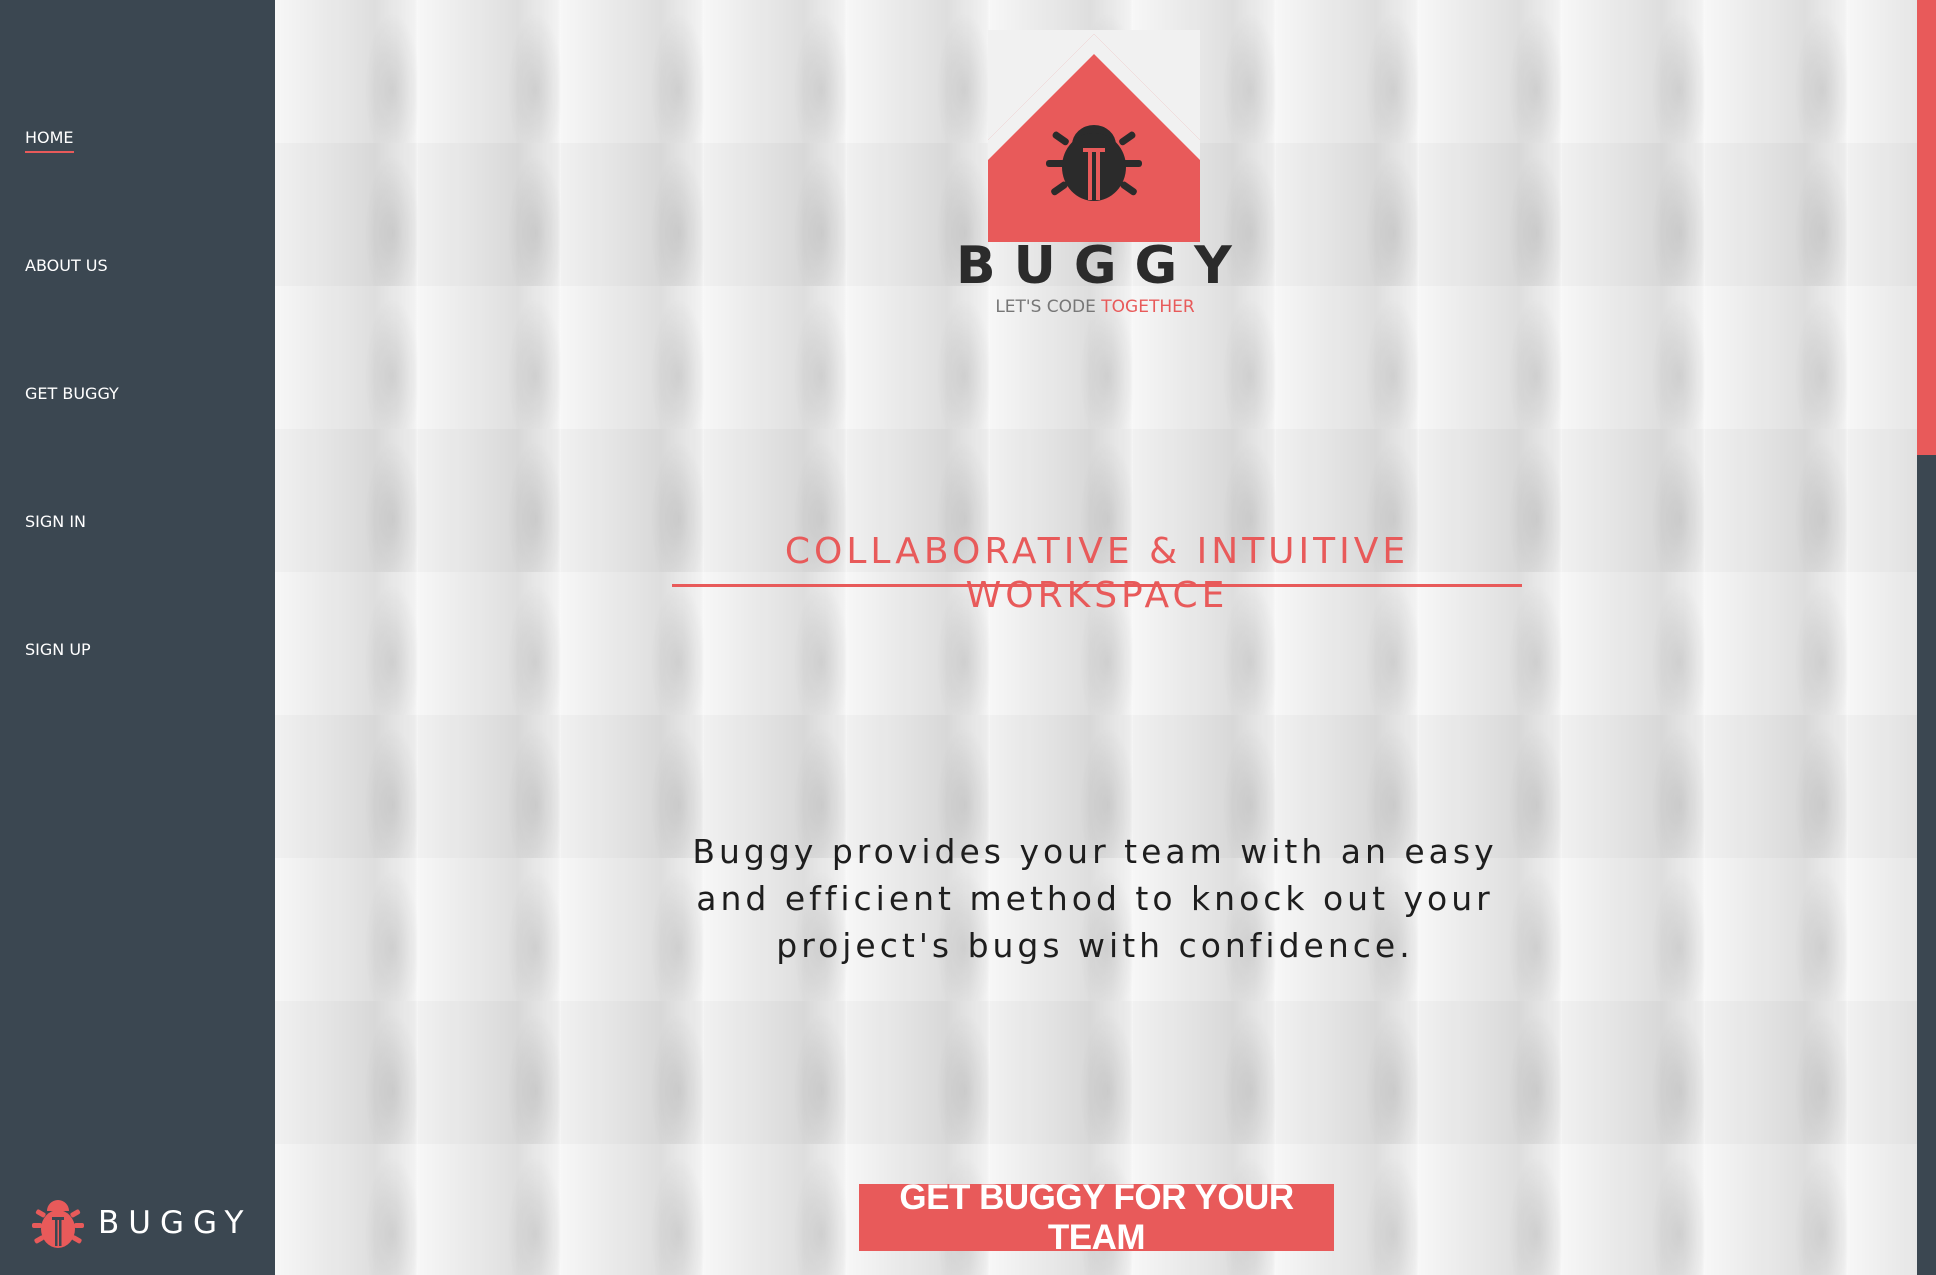 The width and height of the screenshot is (1936, 1275). What do you see at coordinates (1103, 266) in the screenshot?
I see `brand-name: BUGGY` at bounding box center [1103, 266].